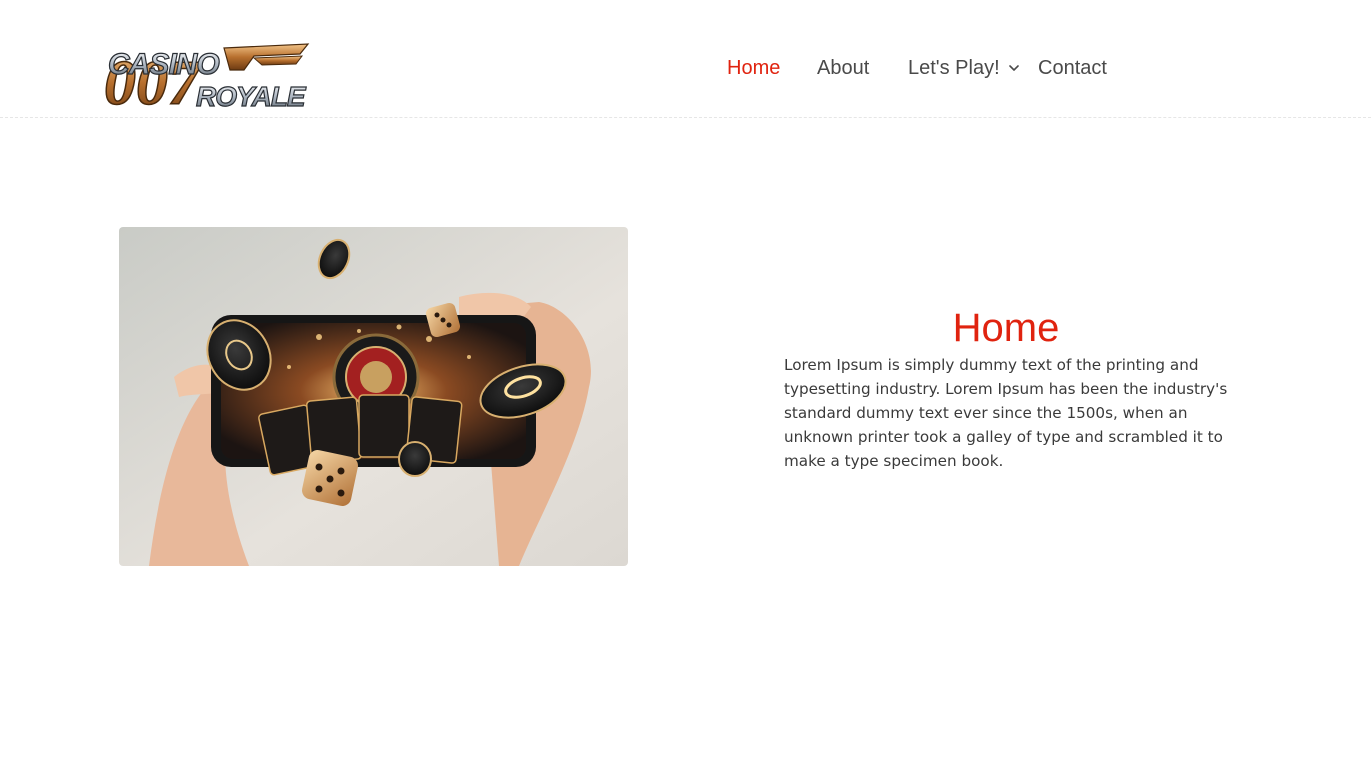 Image resolution: width=1371 pixels, height=776 pixels. I want to click on nav-item-about: About, so click(843, 68).